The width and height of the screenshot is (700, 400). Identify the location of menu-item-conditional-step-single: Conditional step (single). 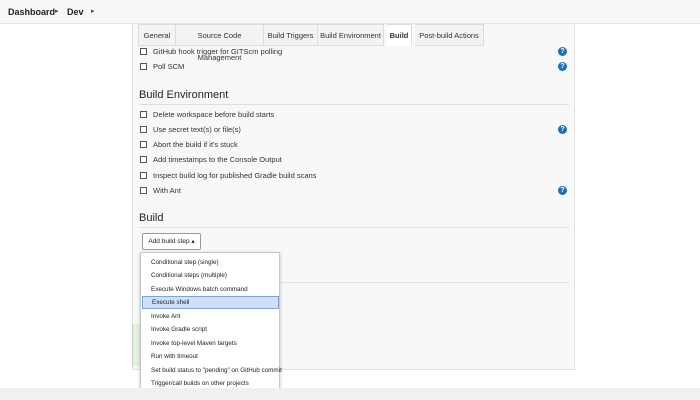
(210, 262).